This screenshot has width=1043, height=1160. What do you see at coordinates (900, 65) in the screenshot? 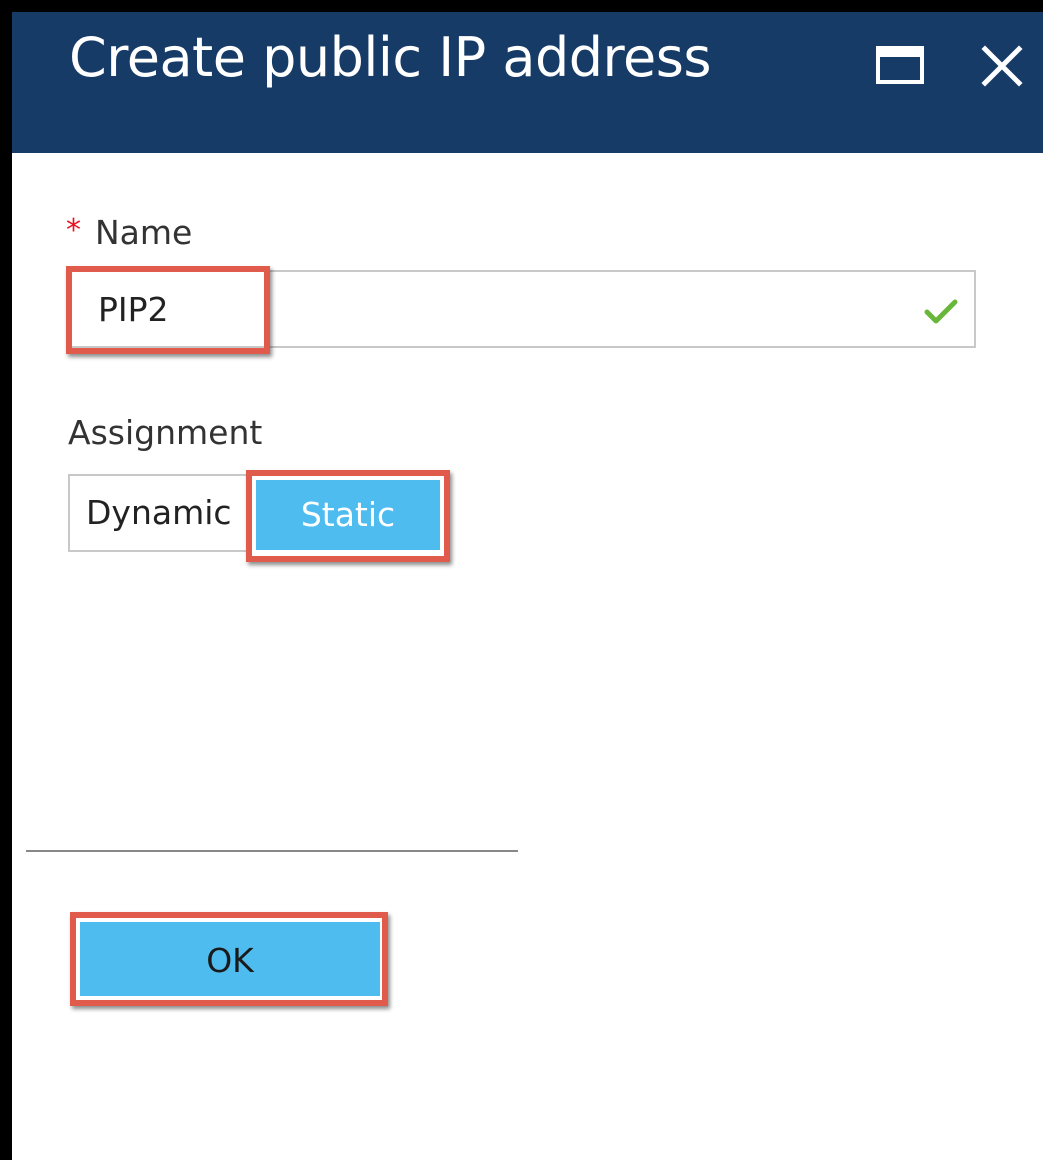
I see `maximize-icon` at bounding box center [900, 65].